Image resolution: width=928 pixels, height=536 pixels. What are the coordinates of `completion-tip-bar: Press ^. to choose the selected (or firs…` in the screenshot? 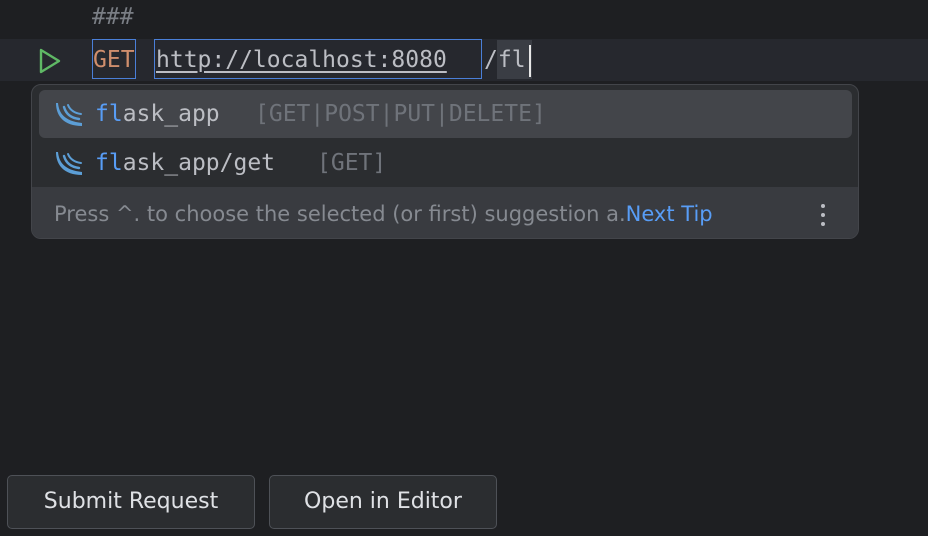 It's located at (445, 212).